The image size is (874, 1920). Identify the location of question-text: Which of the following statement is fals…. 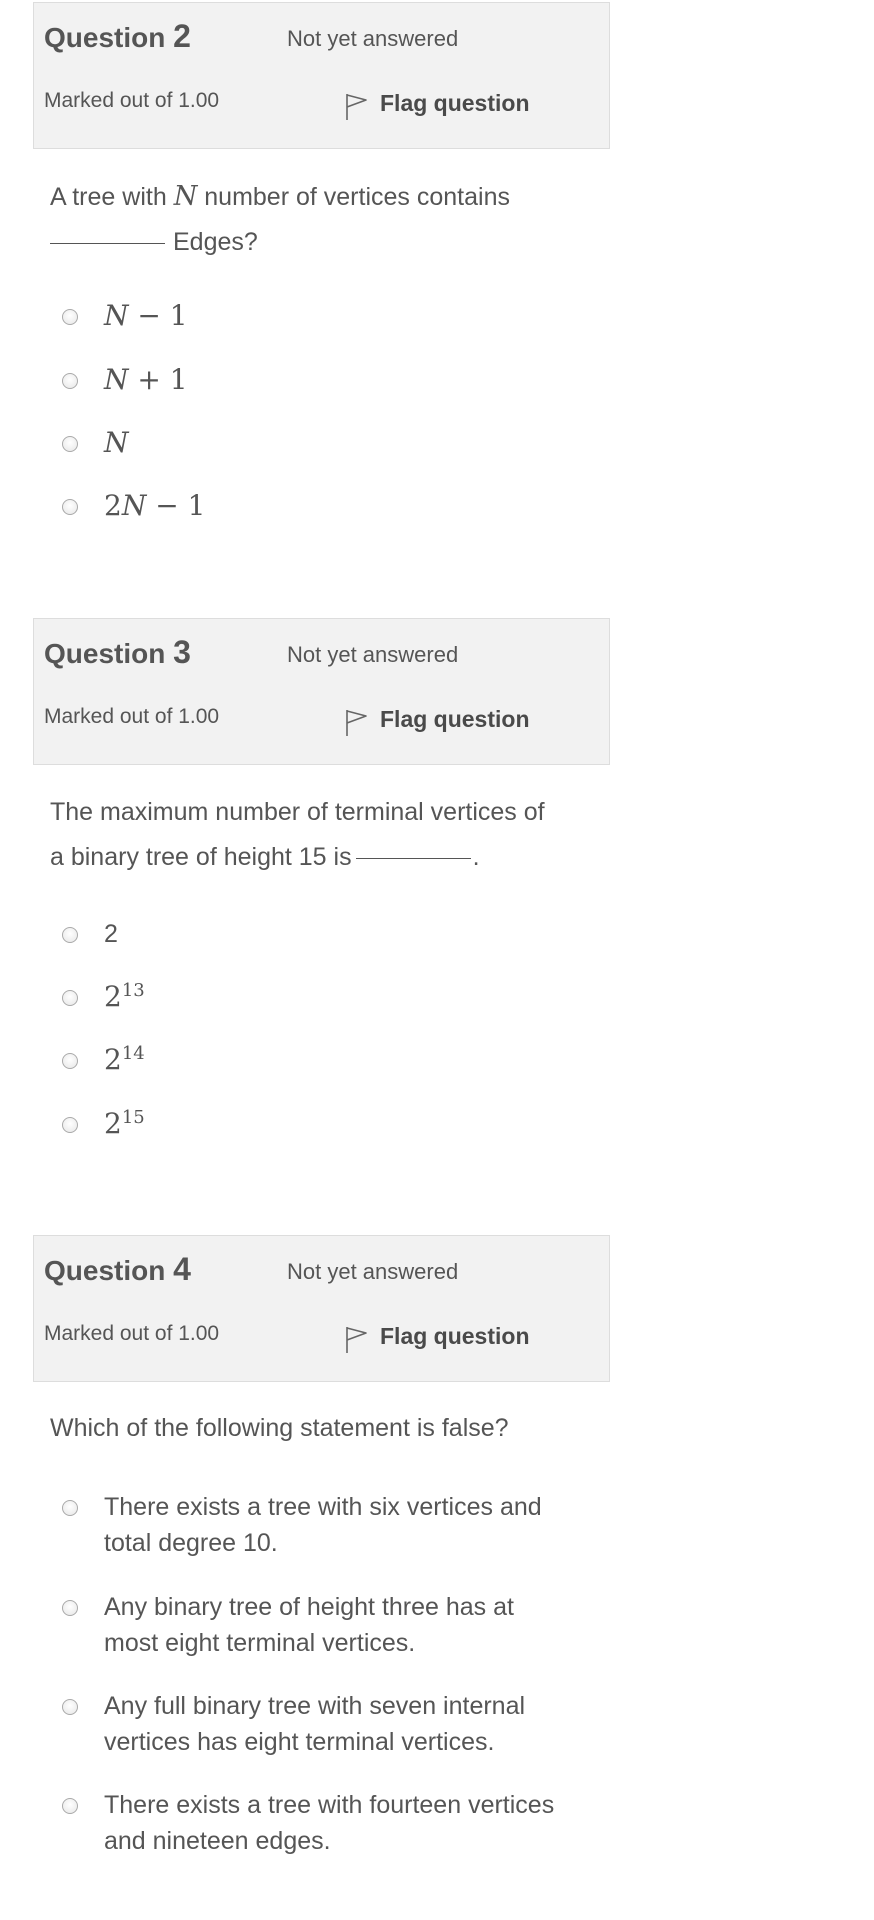
(279, 1428).